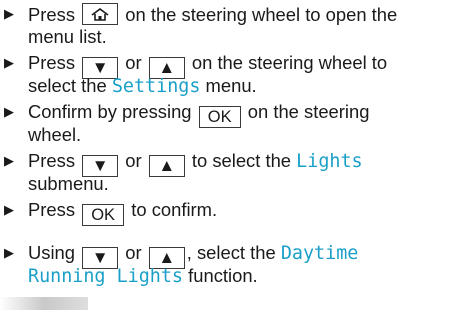 The height and width of the screenshot is (311, 462). Describe the element at coordinates (103, 215) in the screenshot. I see `ok-key: OK` at that location.